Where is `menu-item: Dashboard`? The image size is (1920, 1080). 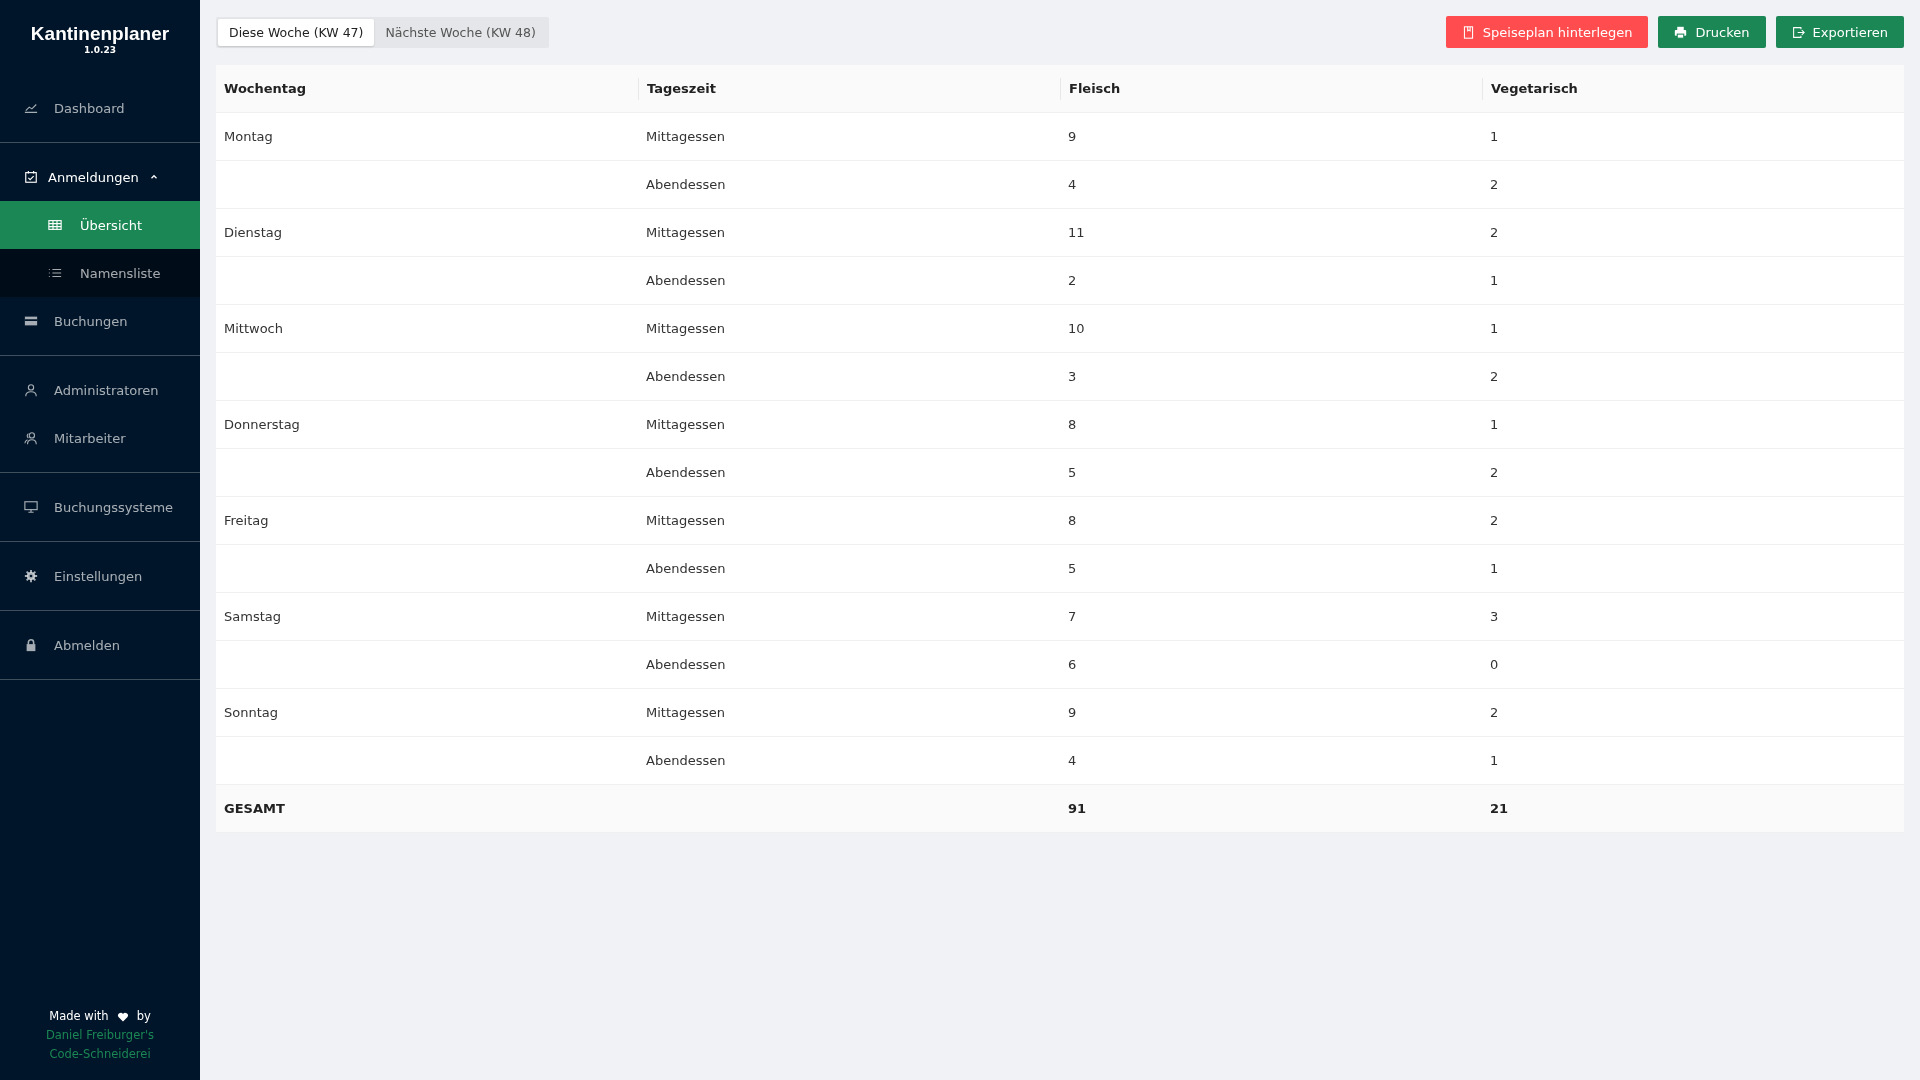 menu-item: Dashboard is located at coordinates (100, 108).